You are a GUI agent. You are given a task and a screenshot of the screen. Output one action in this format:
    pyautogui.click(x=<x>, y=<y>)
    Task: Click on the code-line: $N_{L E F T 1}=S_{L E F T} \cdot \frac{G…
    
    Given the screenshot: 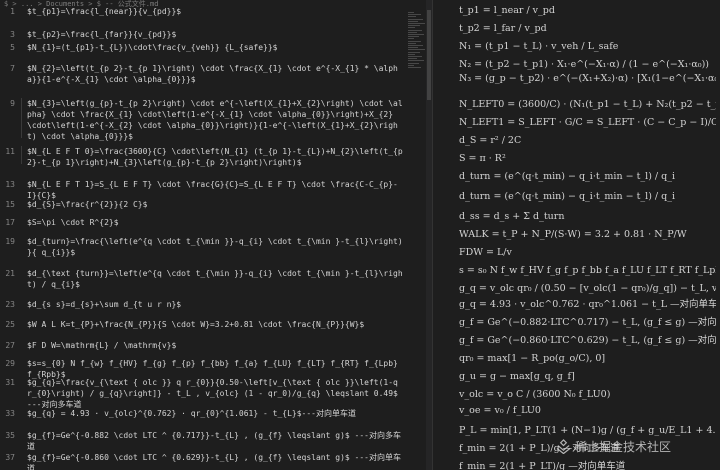 What is the action you would take?
    pyautogui.click(x=216, y=190)
    